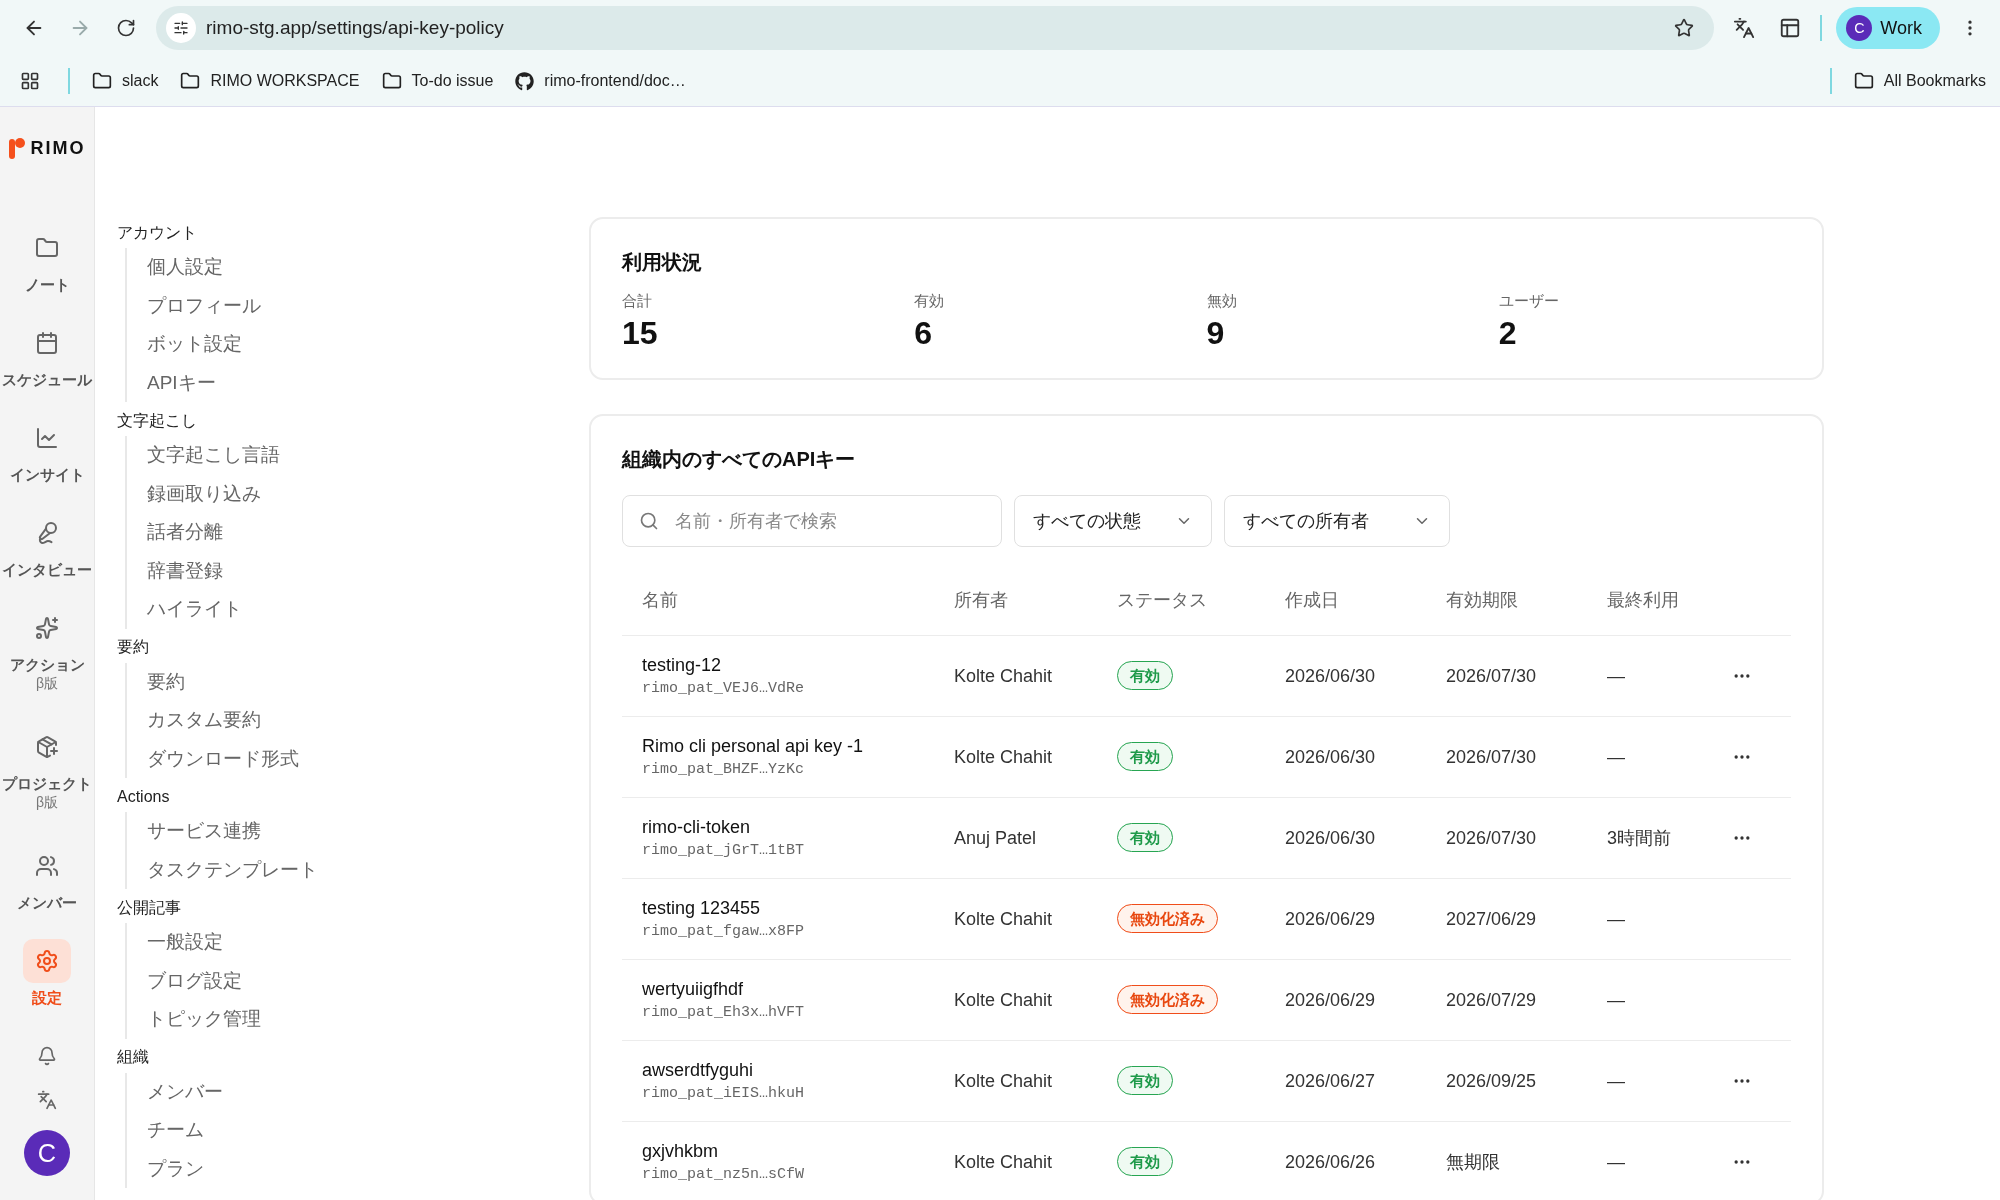 The image size is (2000, 1200). Describe the element at coordinates (1216, 333) in the screenshot. I see `stat-value: 9` at that location.